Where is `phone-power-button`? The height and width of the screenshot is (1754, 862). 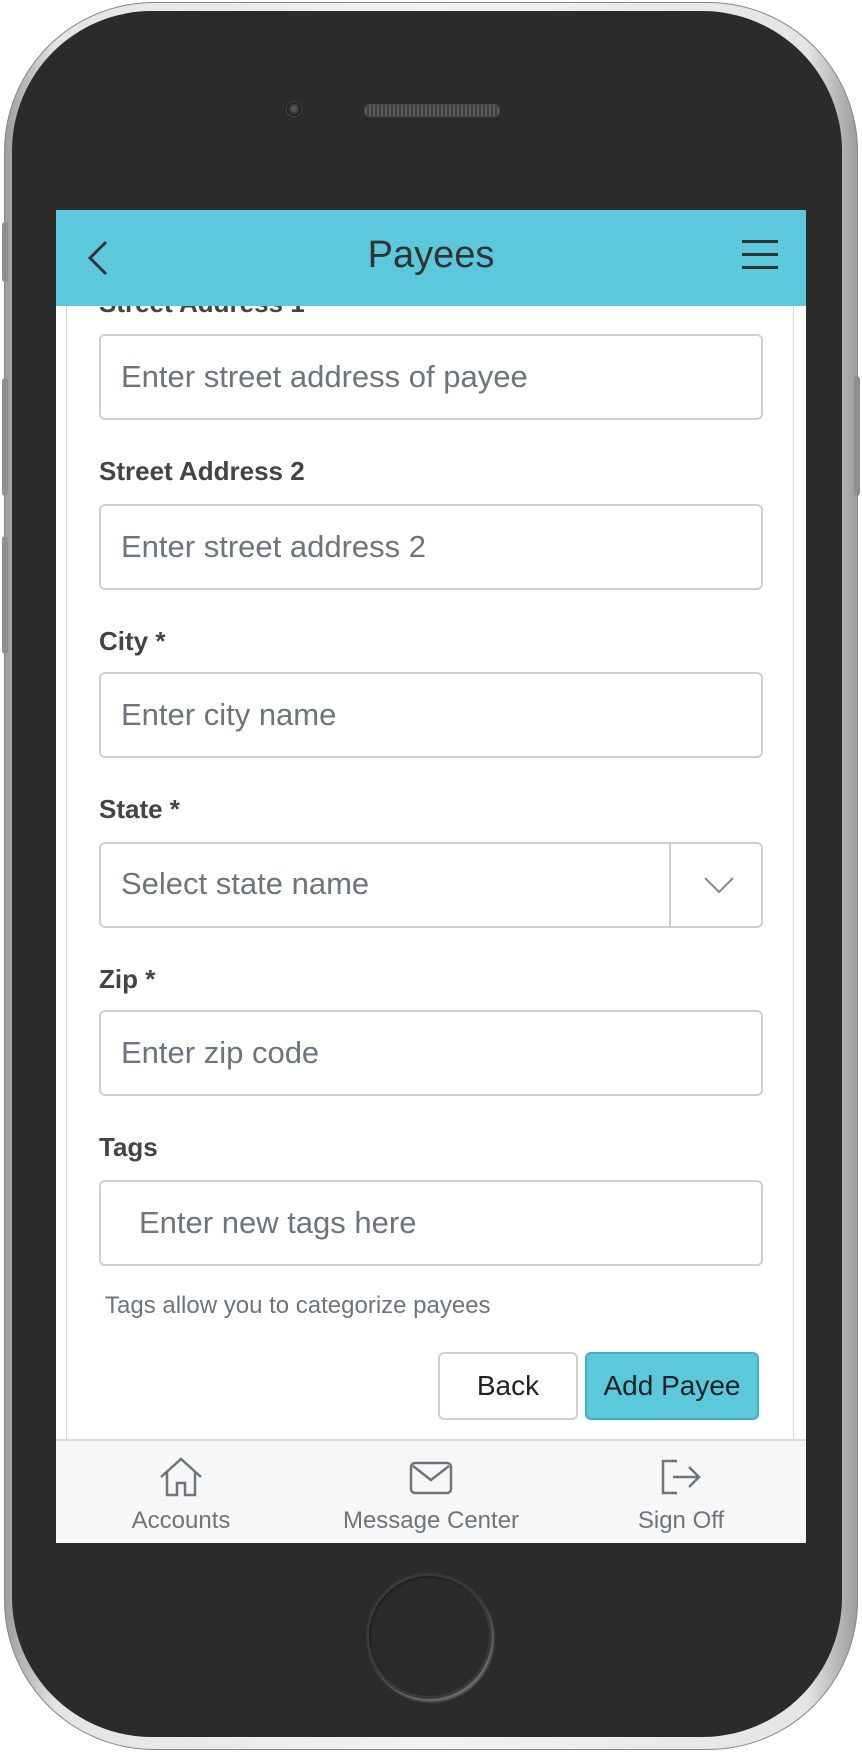 phone-power-button is located at coordinates (857, 436).